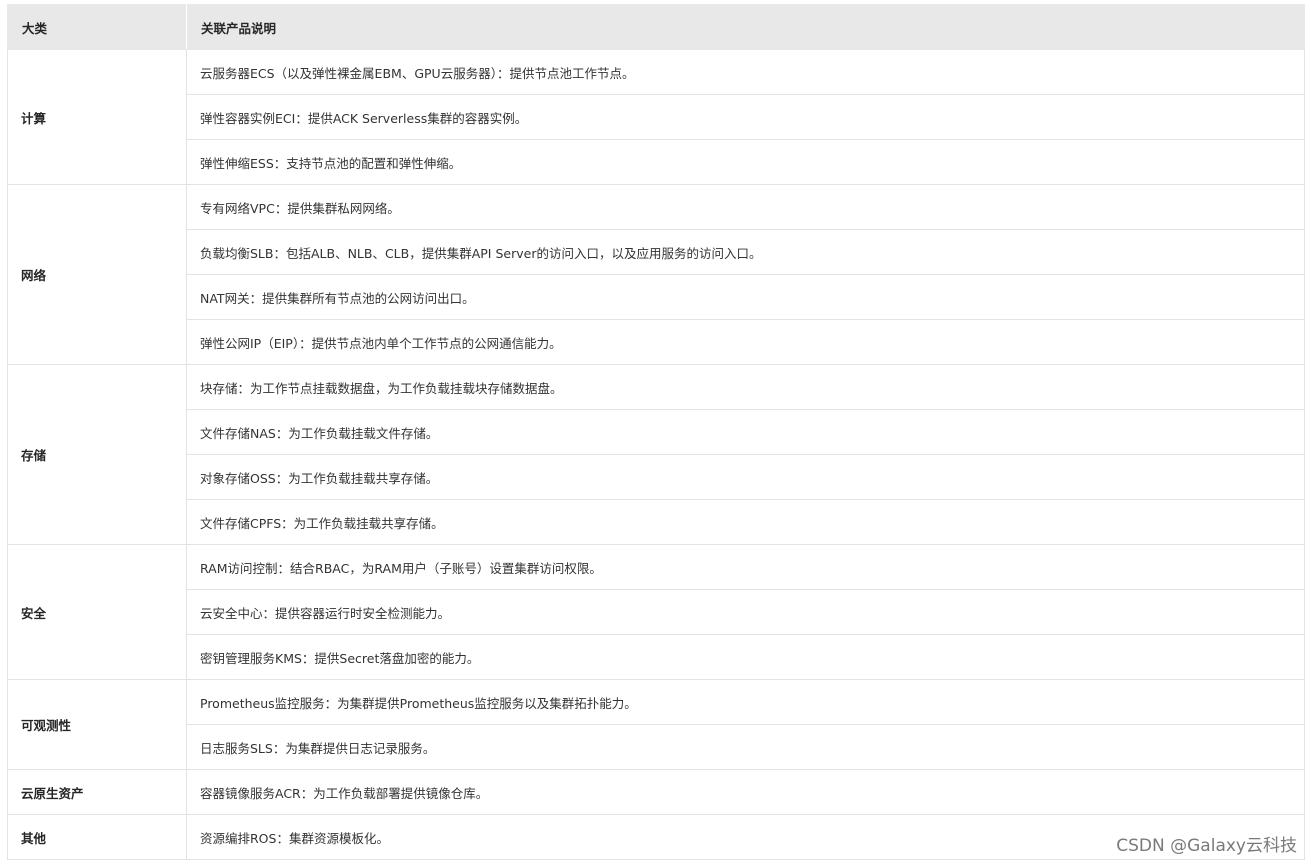 This screenshot has height=864, width=1311. What do you see at coordinates (745, 747) in the screenshot?
I see `description-cell: 日志服务SLS：为集群提供日志记录服务。` at bounding box center [745, 747].